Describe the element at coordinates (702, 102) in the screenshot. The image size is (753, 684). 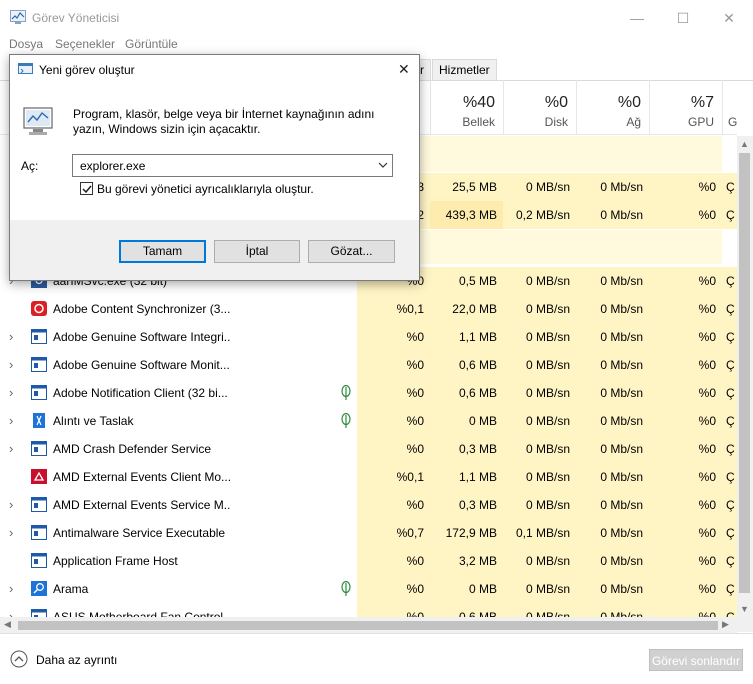
I see `column-gpu-pct: %7` at that location.